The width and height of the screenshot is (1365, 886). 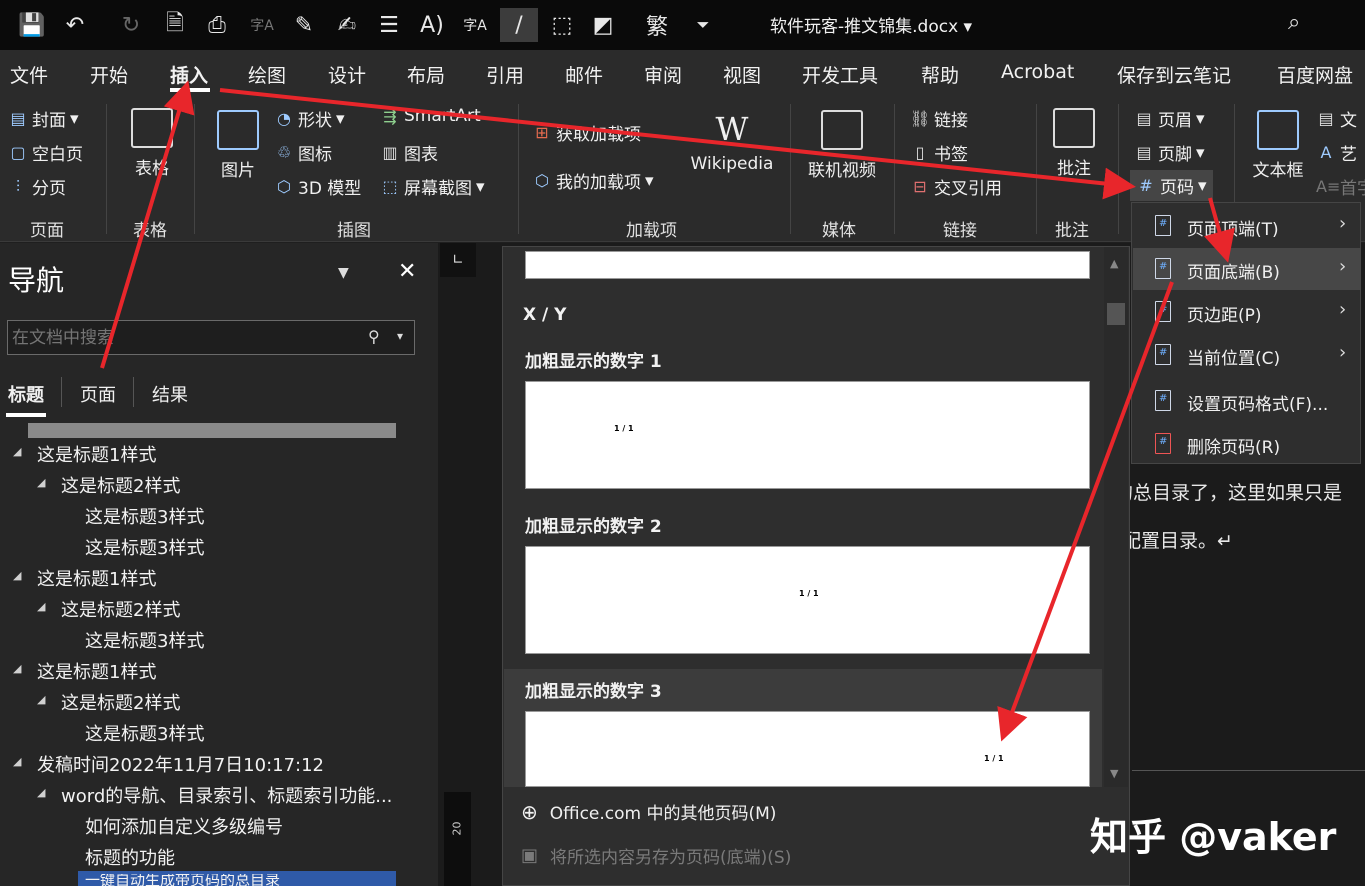 What do you see at coordinates (1294, 22) in the screenshot?
I see `search-icon: ⌕` at bounding box center [1294, 22].